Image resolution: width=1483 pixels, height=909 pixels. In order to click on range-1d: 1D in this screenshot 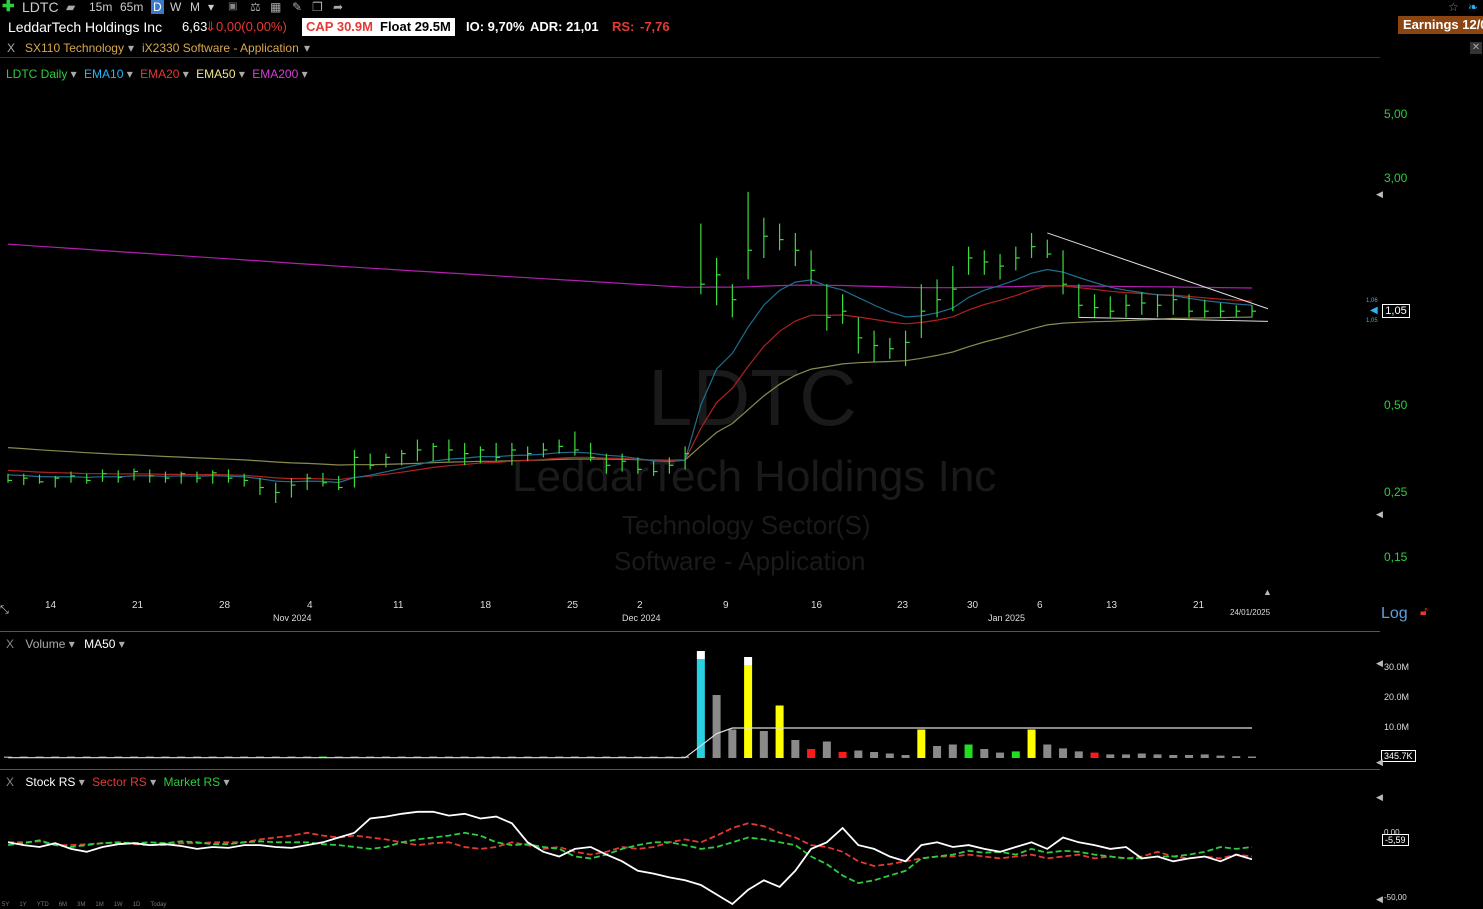, I will do `click(137, 905)`.